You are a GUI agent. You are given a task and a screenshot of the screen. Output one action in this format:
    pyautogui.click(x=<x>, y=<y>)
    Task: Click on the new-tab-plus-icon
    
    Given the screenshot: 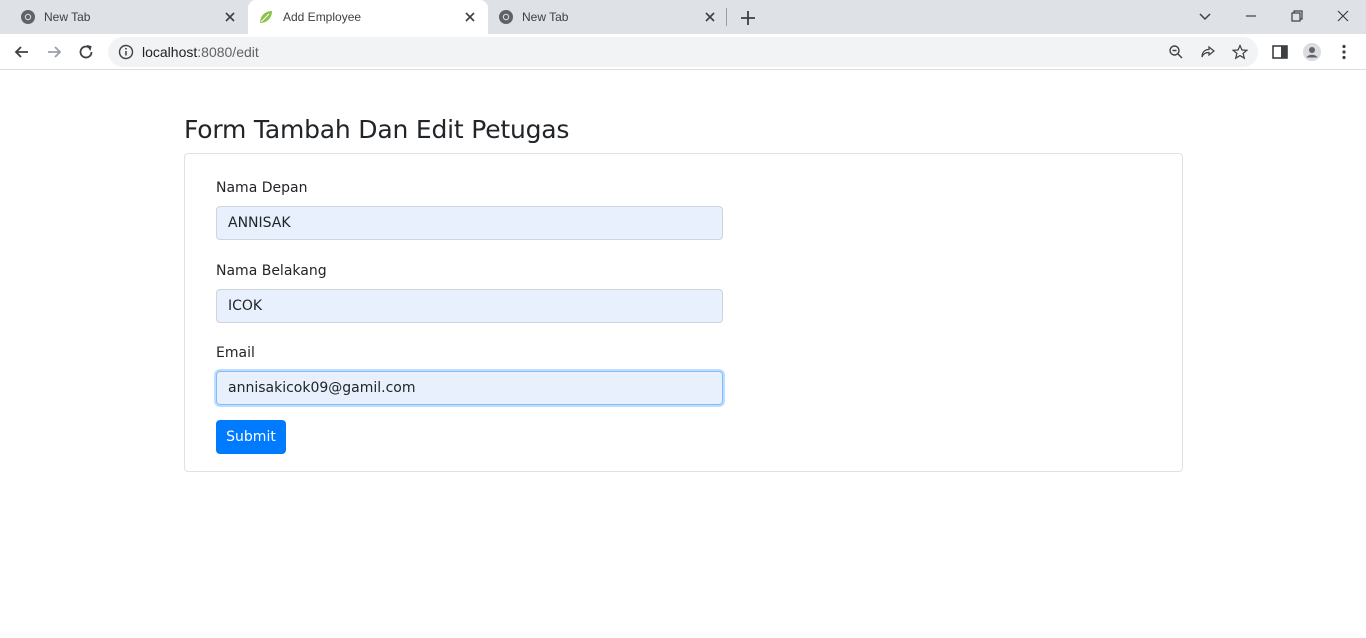 What is the action you would take?
    pyautogui.click(x=748, y=18)
    